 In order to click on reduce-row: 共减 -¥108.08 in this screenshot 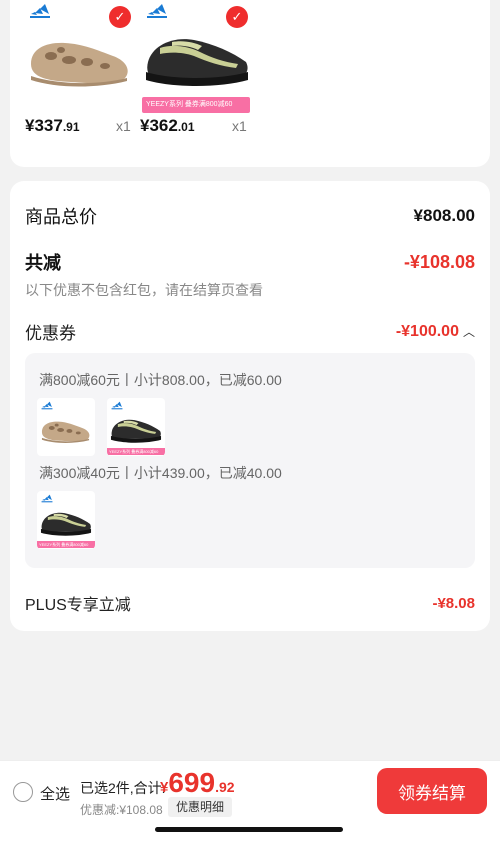, I will do `click(250, 262)`.